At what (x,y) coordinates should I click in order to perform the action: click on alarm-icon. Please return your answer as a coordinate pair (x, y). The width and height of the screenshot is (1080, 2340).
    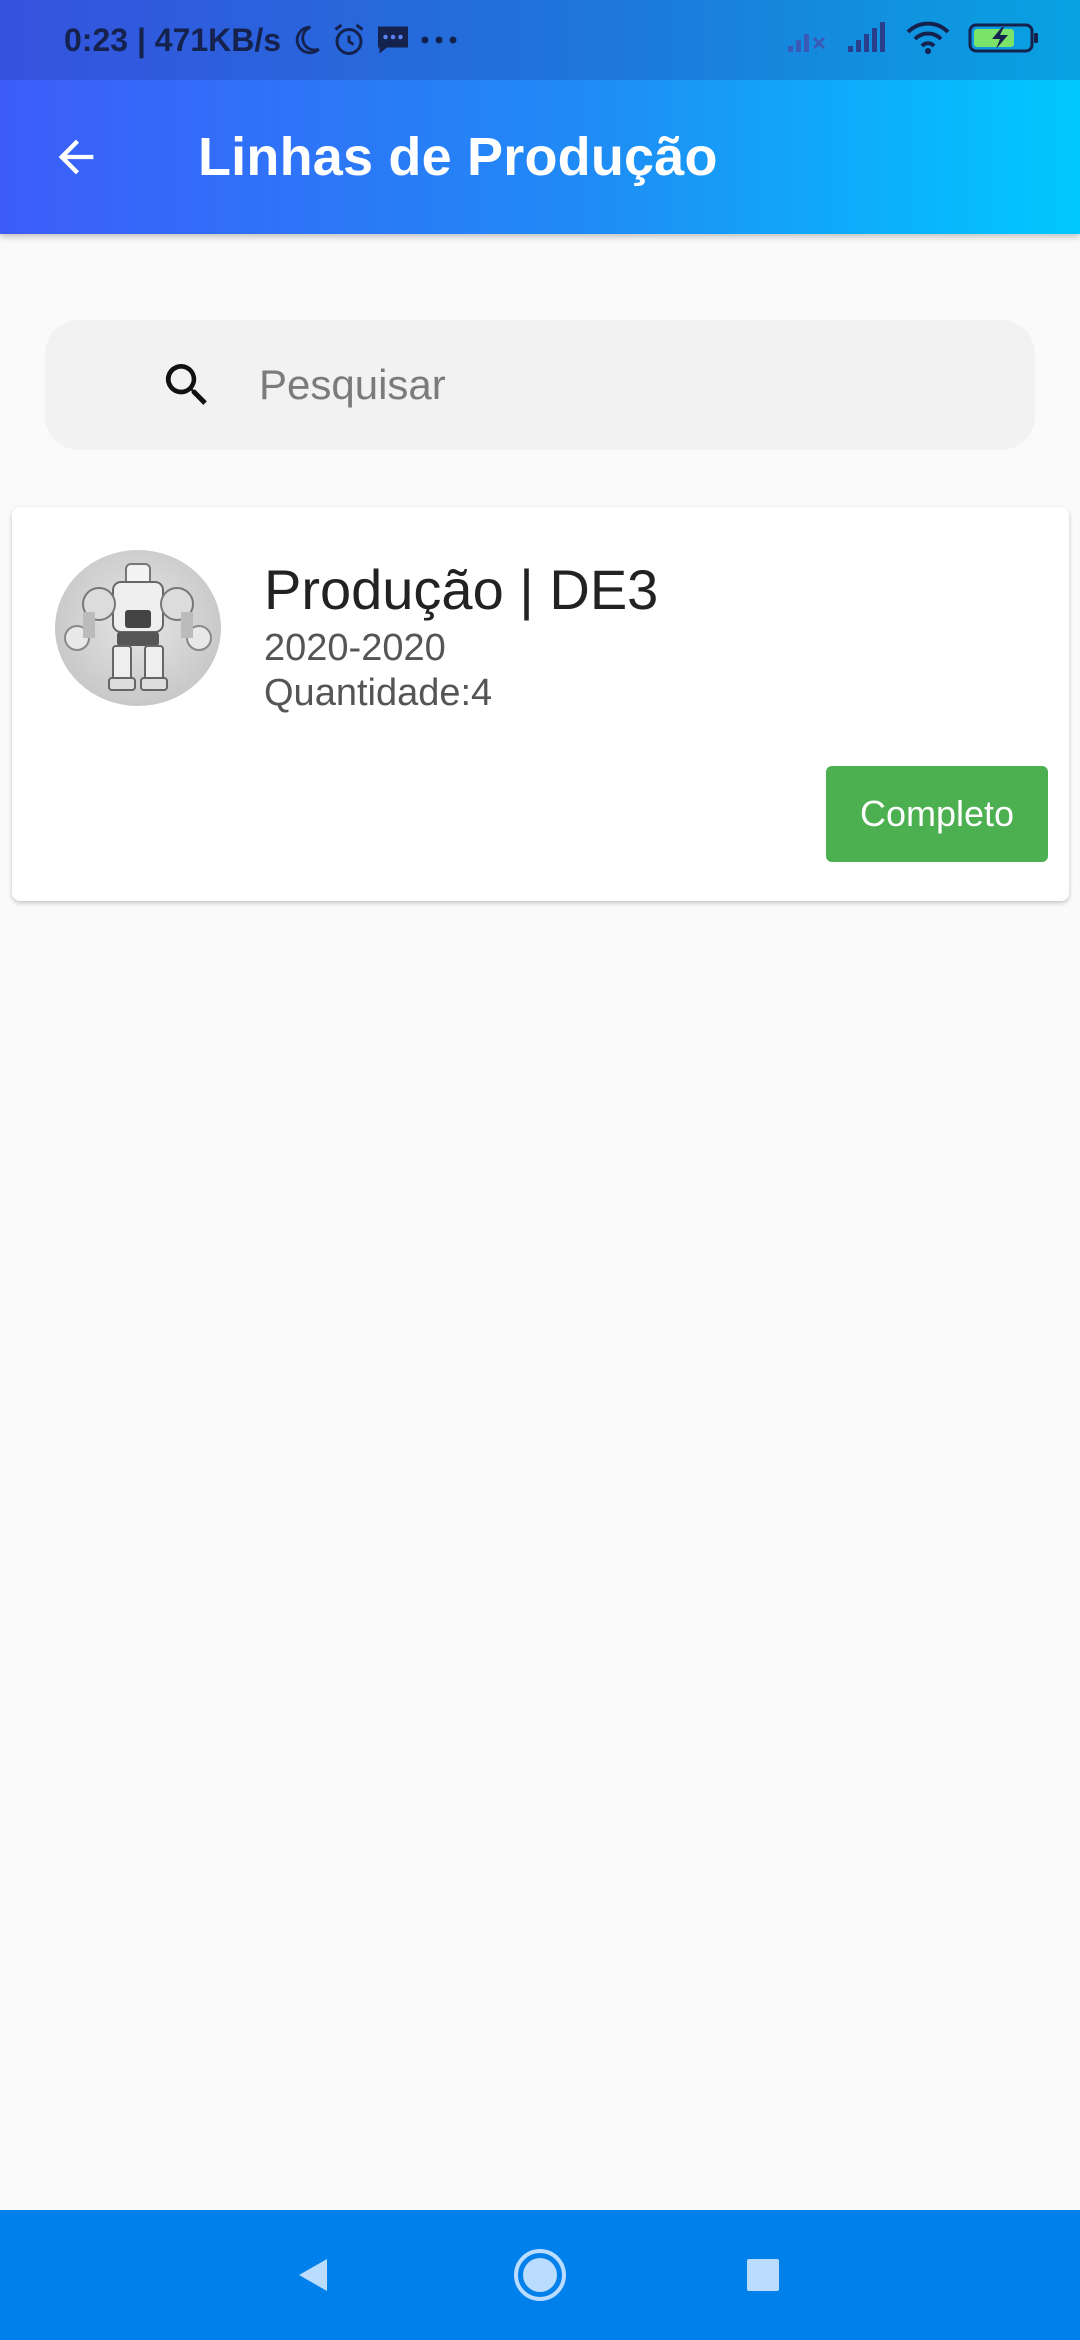
    Looking at the image, I should click on (349, 40).